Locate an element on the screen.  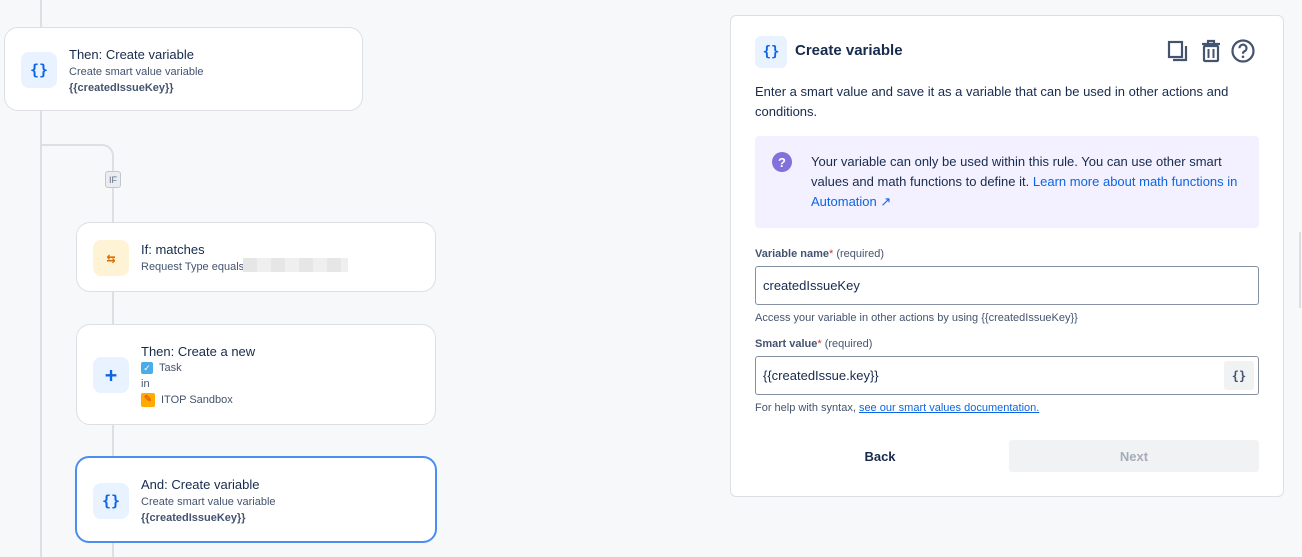
question-icon: ? is located at coordinates (782, 162).